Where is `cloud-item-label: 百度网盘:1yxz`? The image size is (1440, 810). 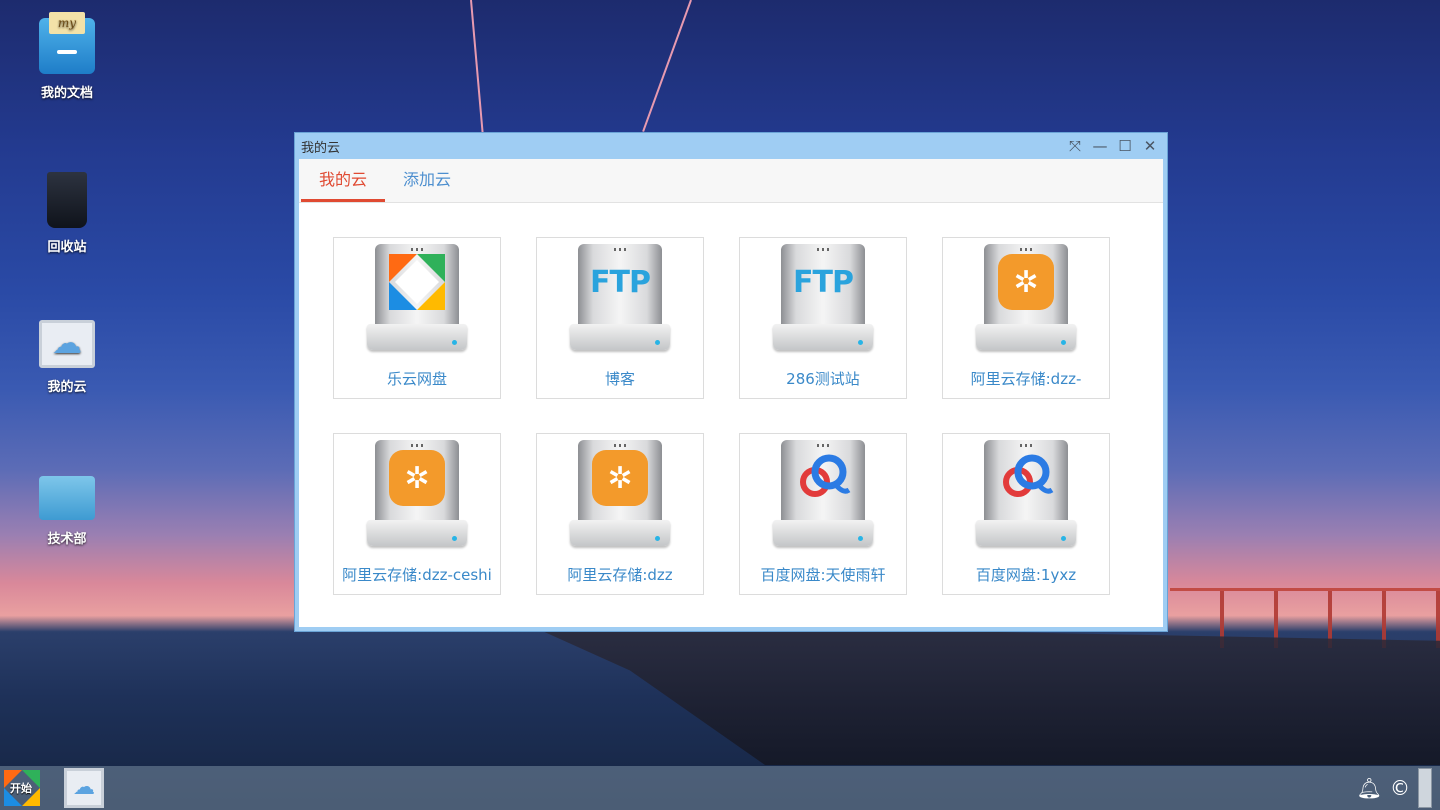 cloud-item-label: 百度网盘:1yxz is located at coordinates (1026, 575).